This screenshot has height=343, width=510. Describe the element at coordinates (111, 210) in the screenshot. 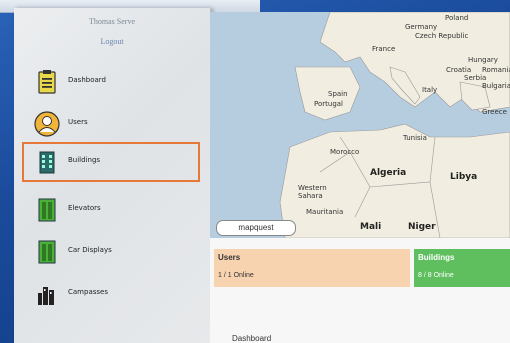

I see `sidebar-item-elevators: Elevators` at that location.